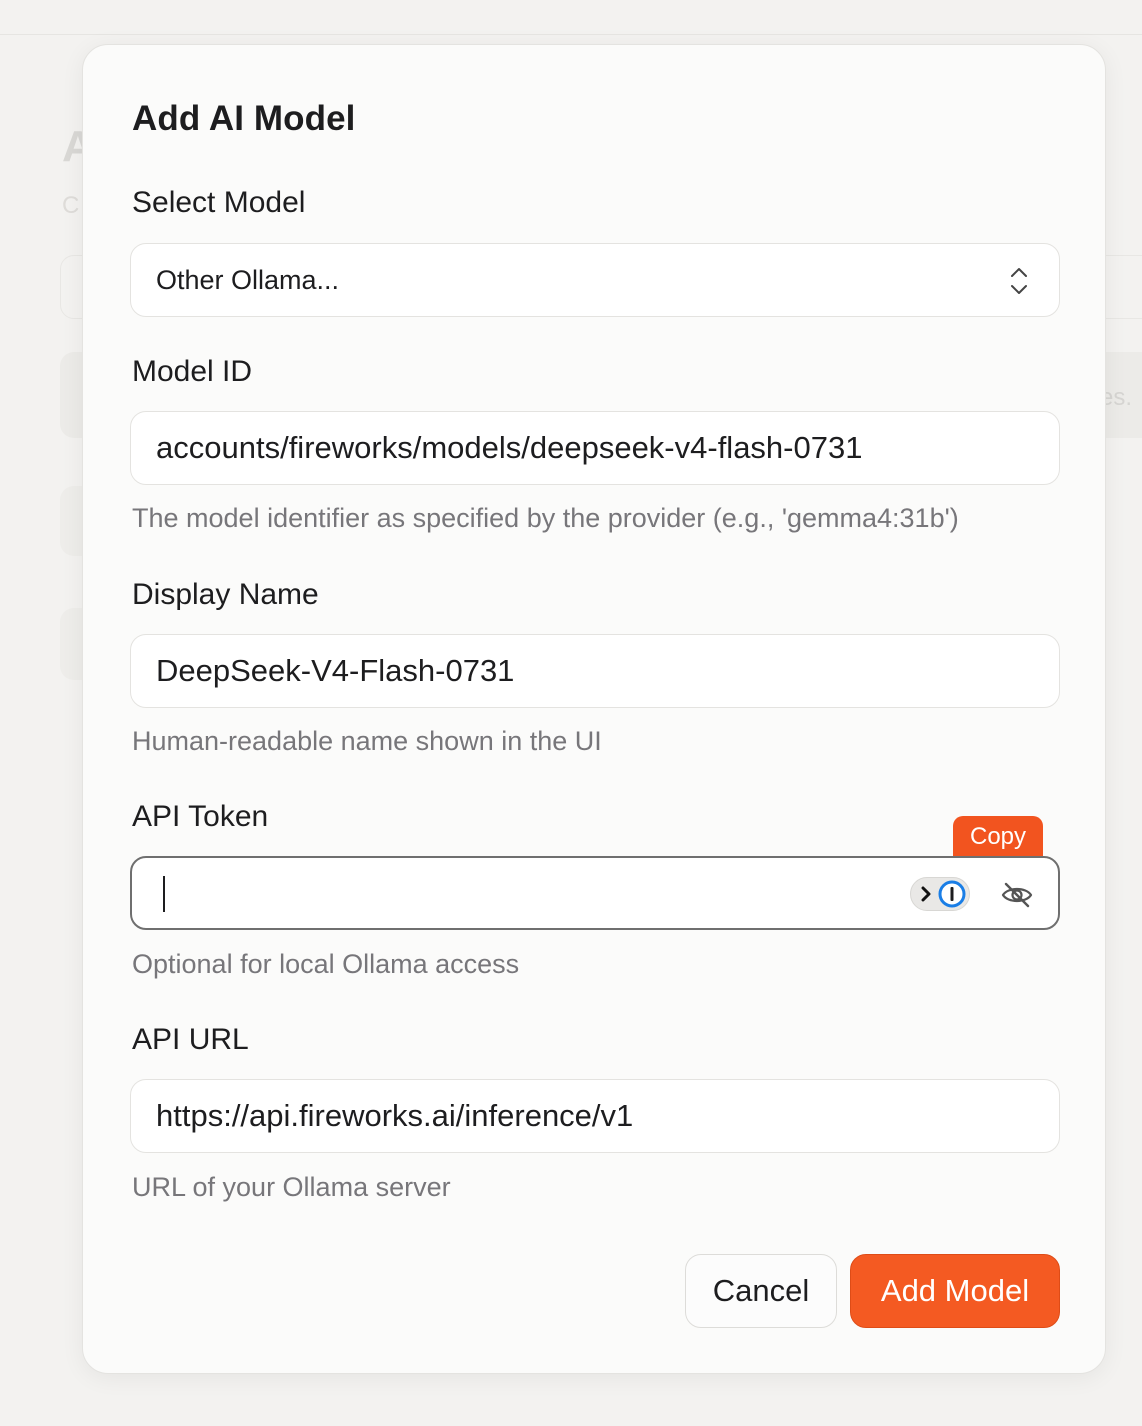  I want to click on eye-slash-icon, so click(1017, 895).